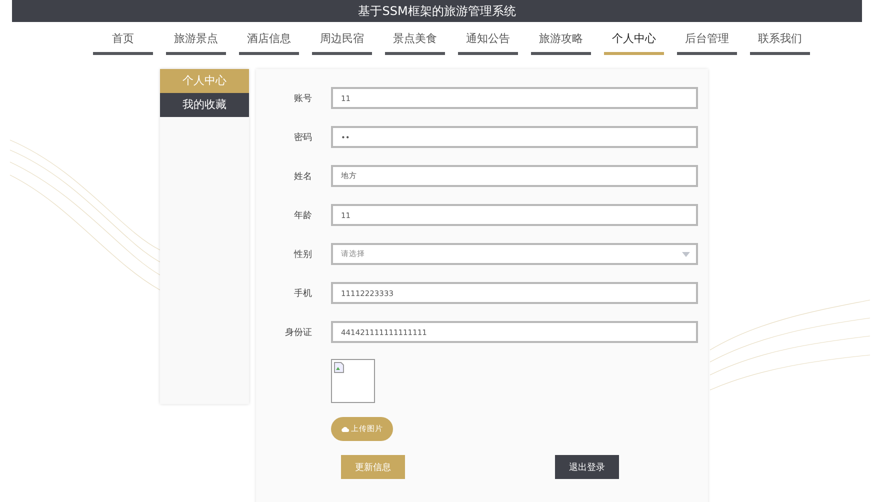  I want to click on logout-button: 退出登录, so click(587, 467).